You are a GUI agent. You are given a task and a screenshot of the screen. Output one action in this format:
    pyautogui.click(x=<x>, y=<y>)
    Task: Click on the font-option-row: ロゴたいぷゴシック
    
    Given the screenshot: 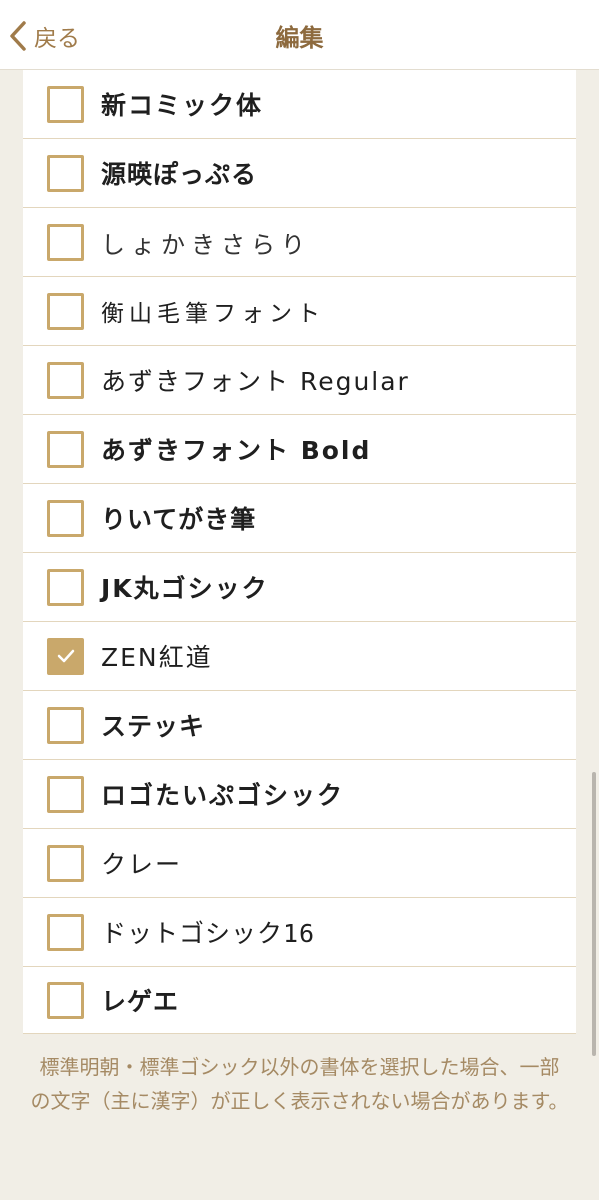 What is the action you would take?
    pyautogui.click(x=299, y=794)
    